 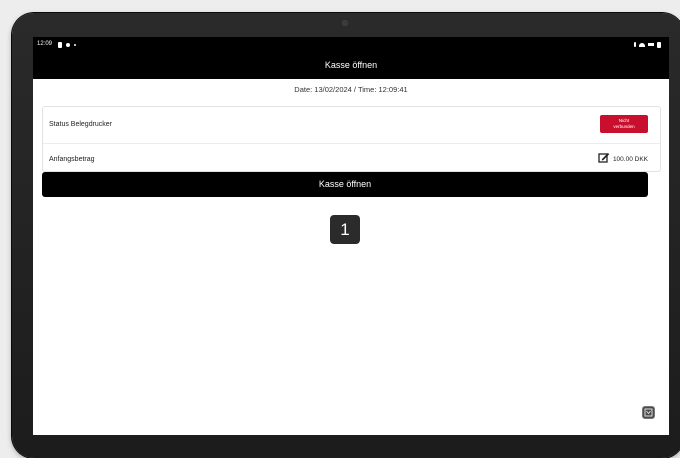 What do you see at coordinates (345, 229) in the screenshot?
I see `step-marker: 1` at bounding box center [345, 229].